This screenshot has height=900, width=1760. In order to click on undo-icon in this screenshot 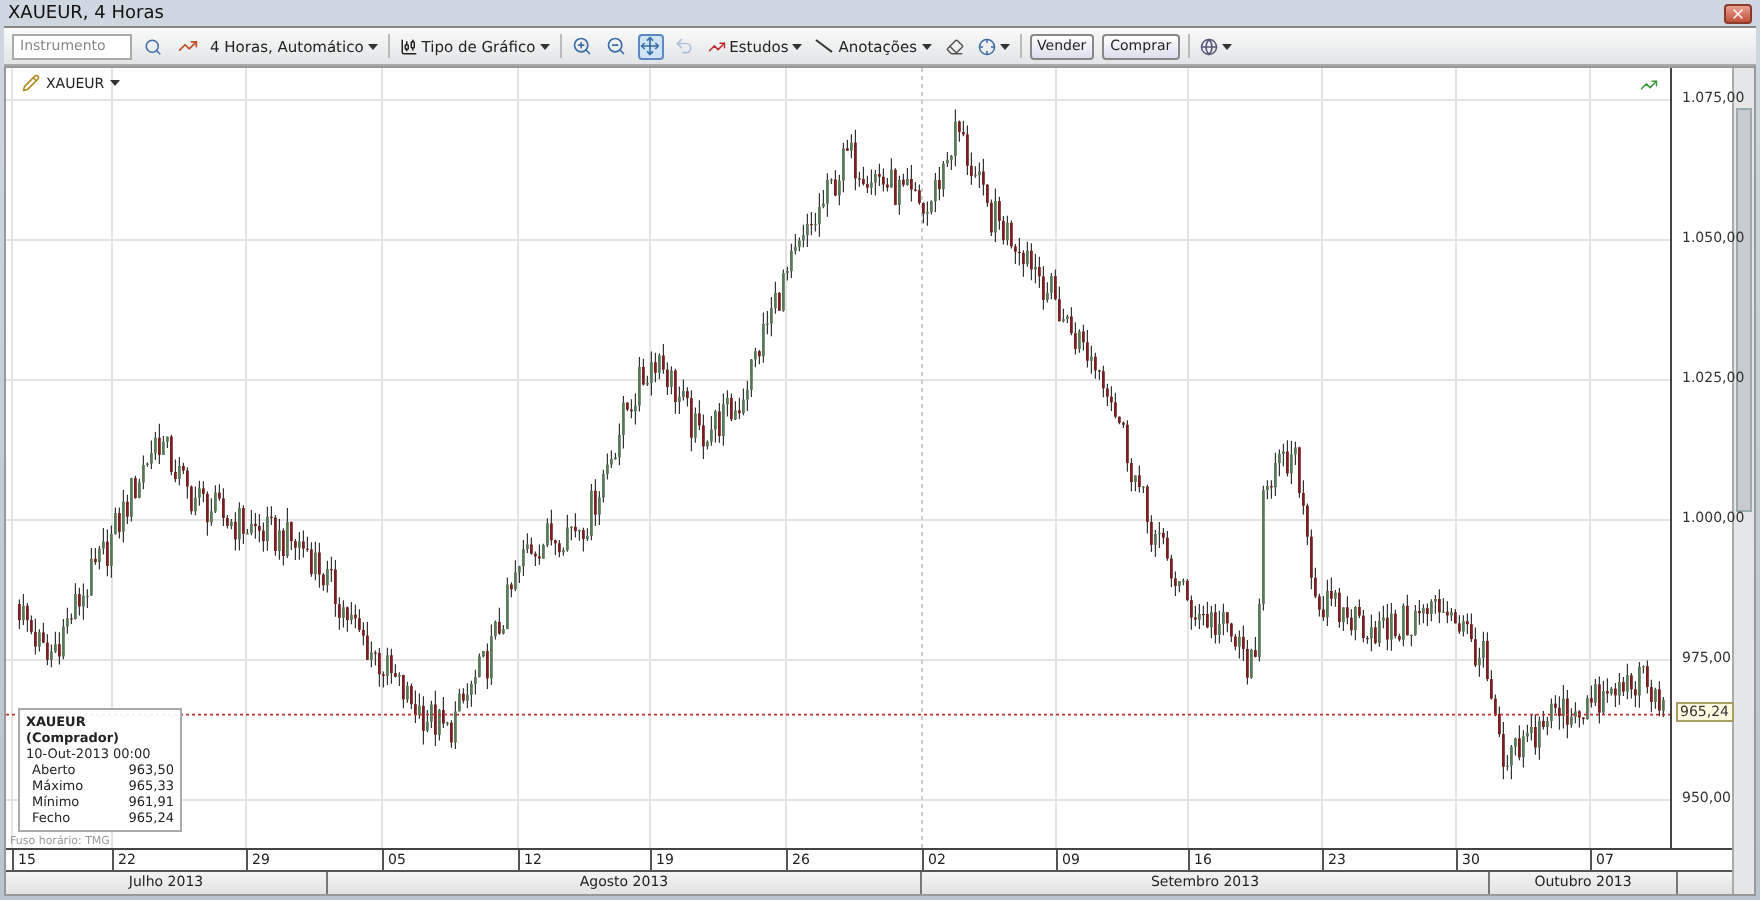, I will do `click(684, 46)`.